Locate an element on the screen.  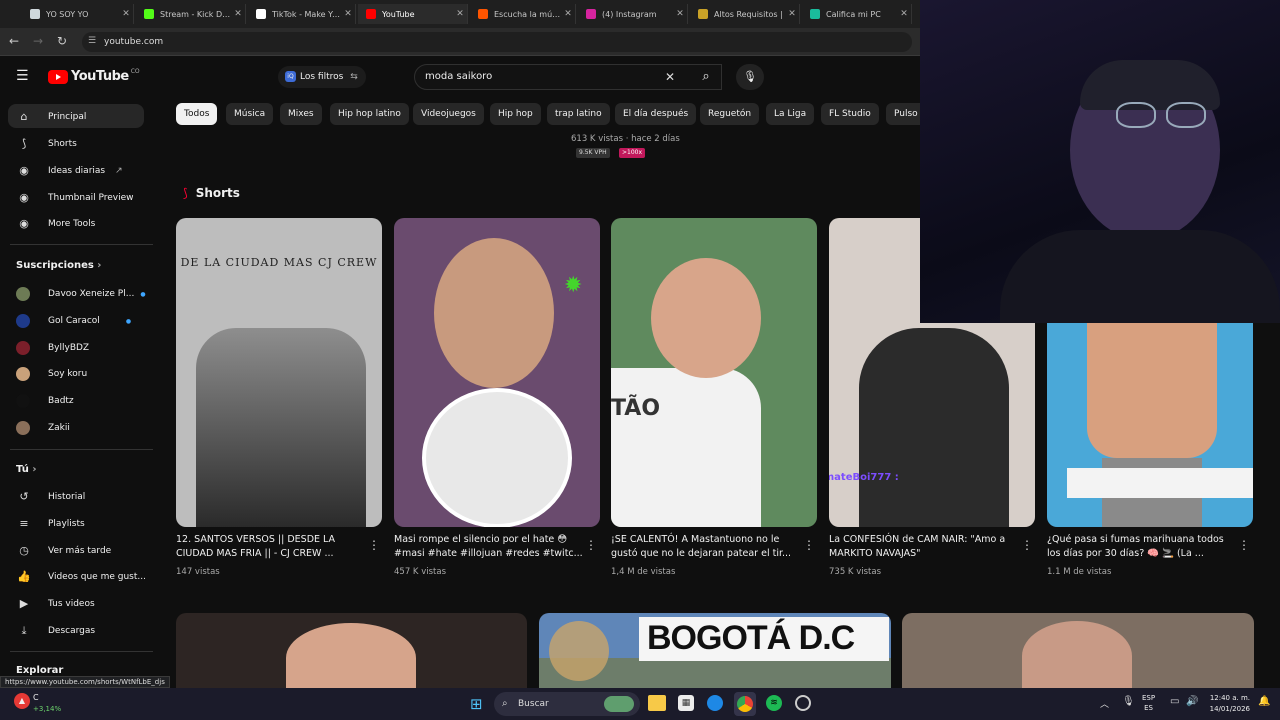
youtube-logo: YouTube CO is located at coordinates (94, 76).